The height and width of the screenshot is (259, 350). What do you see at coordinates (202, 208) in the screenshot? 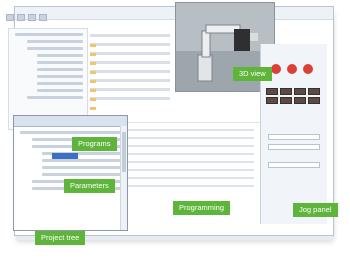
I see `label-programming: Programming` at bounding box center [202, 208].